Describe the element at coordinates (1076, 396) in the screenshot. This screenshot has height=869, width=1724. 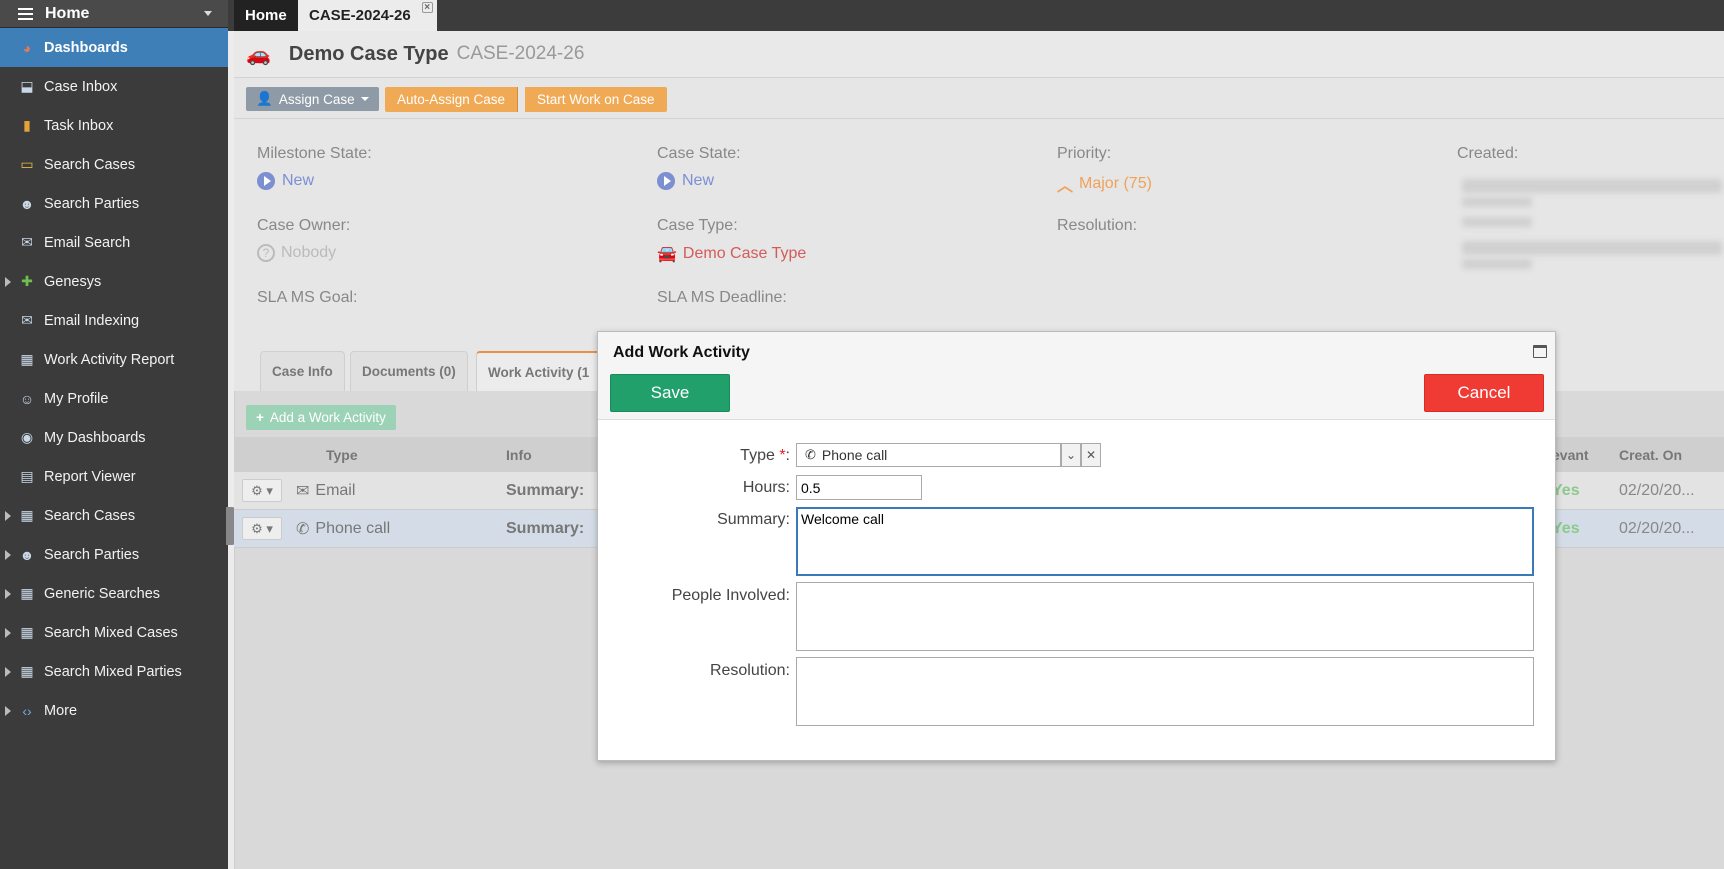
I see `dialog-toolbar: Save Cancel` at that location.